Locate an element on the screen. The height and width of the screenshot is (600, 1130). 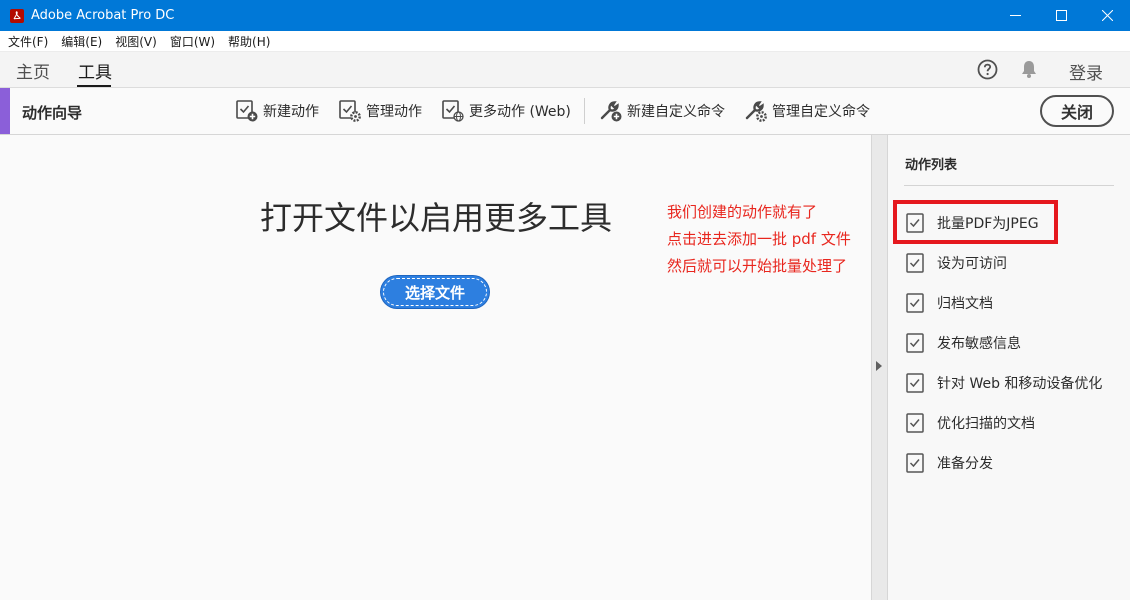
manage-custom-commands-button: 管理自定义命令 is located at coordinates (807, 111).